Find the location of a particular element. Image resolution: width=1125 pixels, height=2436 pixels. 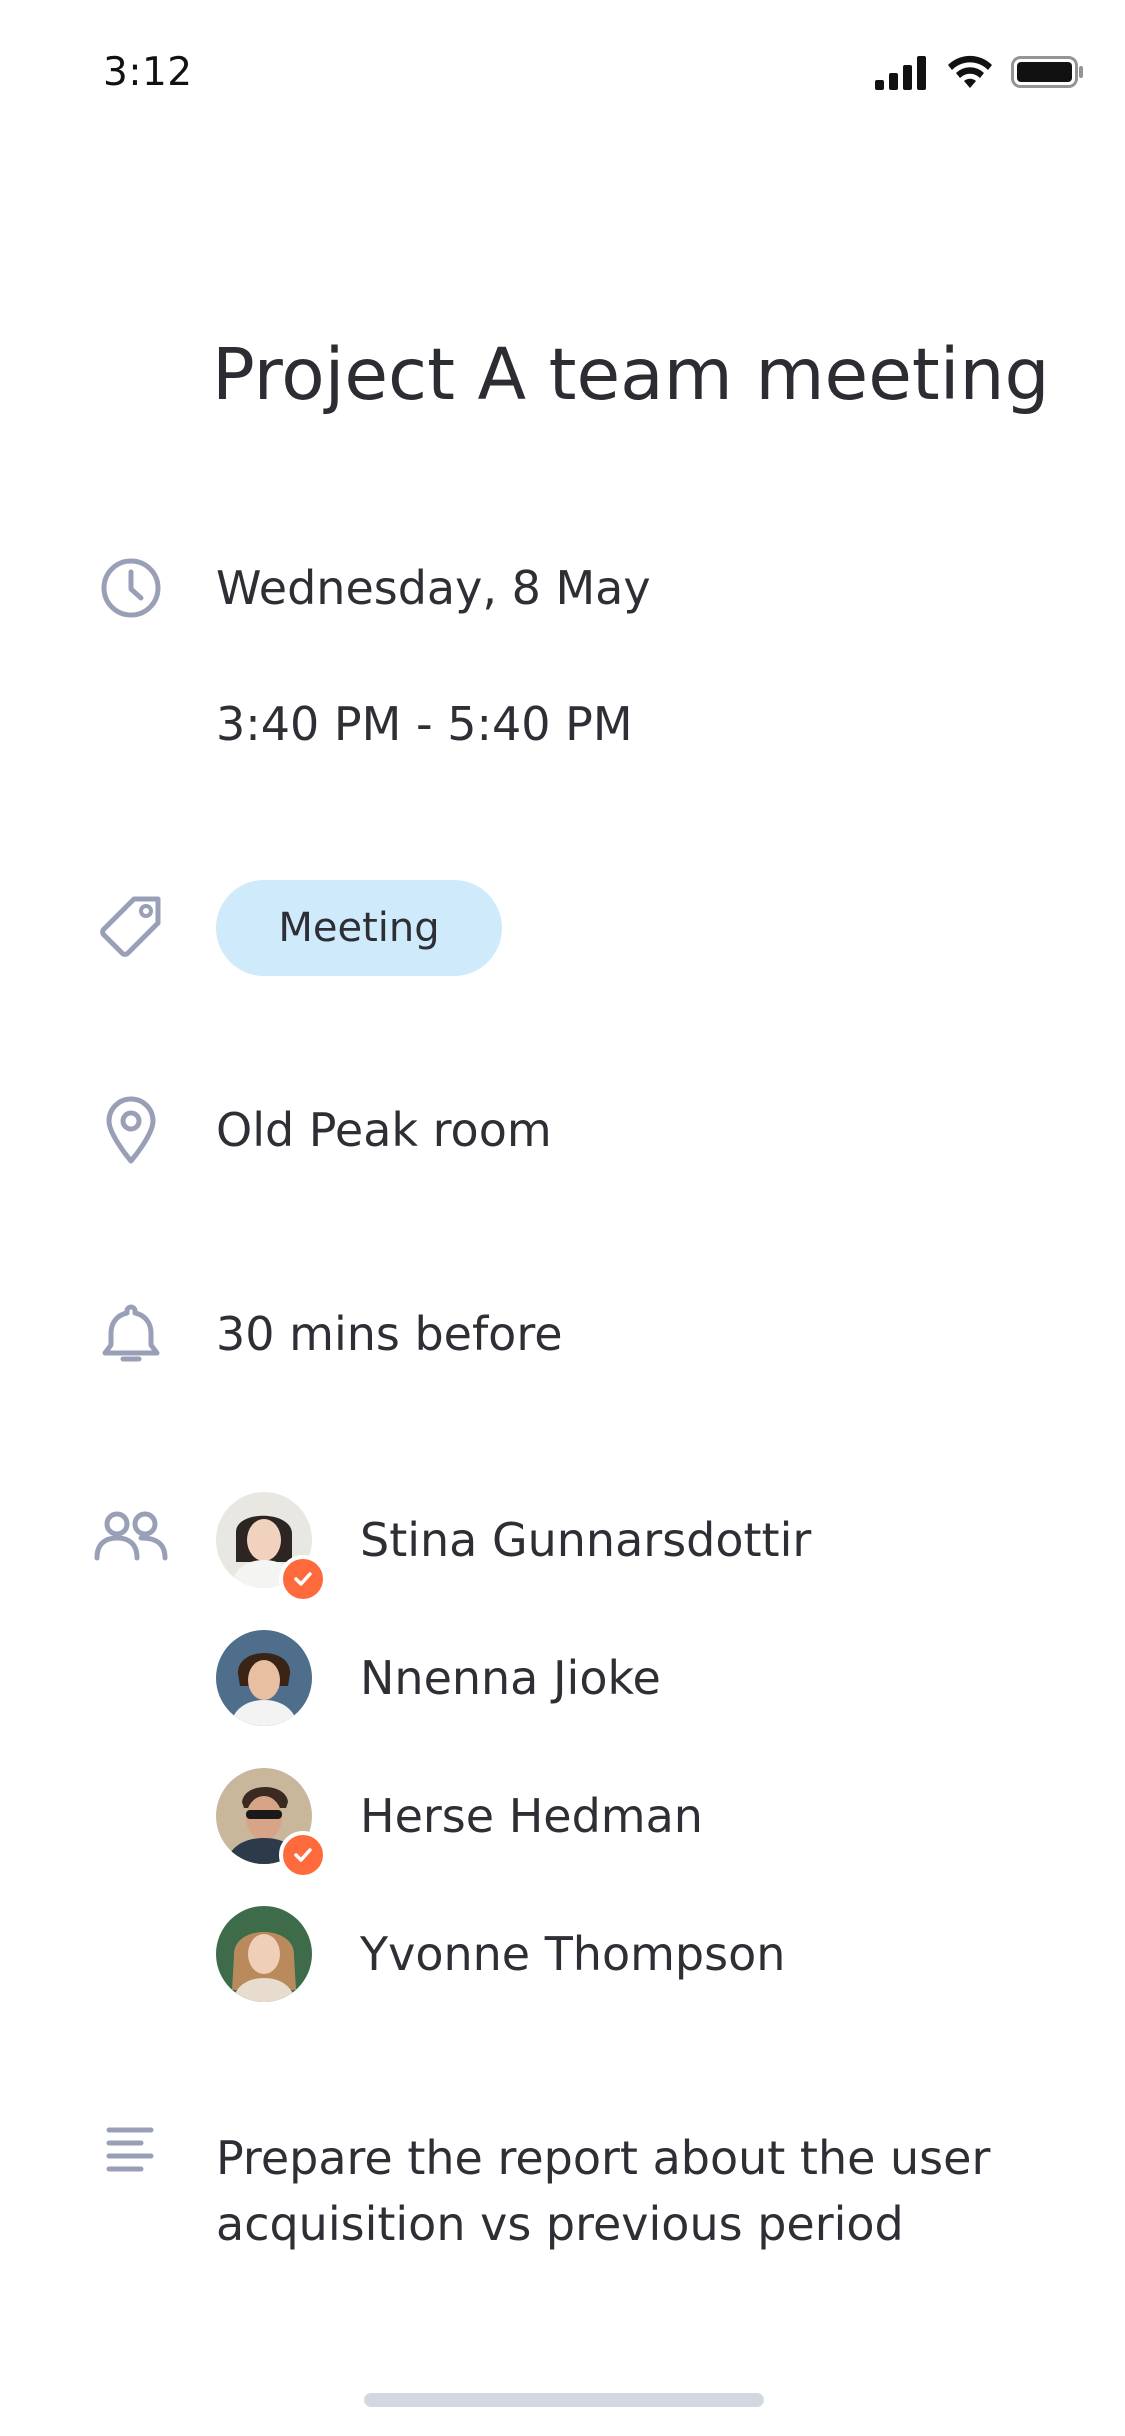

event-title: Project A team meeting is located at coordinates (631, 374).